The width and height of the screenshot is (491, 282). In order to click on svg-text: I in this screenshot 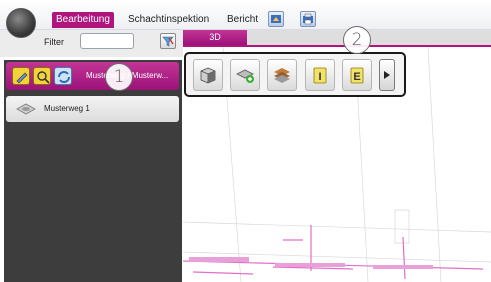, I will do `click(319, 77)`.